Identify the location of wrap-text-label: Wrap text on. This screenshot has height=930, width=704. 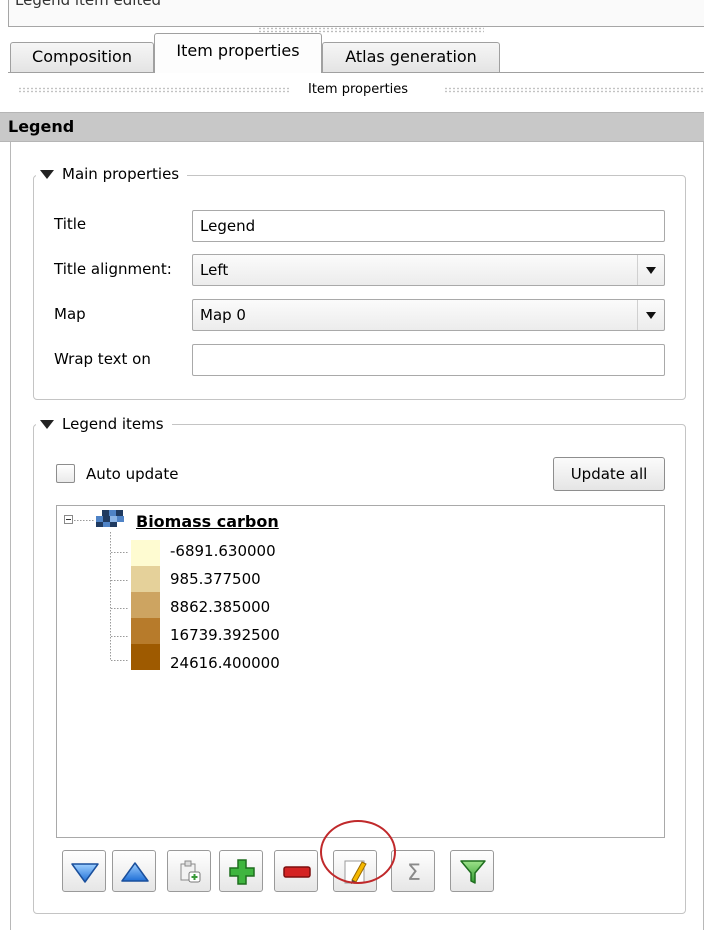
(102, 359).